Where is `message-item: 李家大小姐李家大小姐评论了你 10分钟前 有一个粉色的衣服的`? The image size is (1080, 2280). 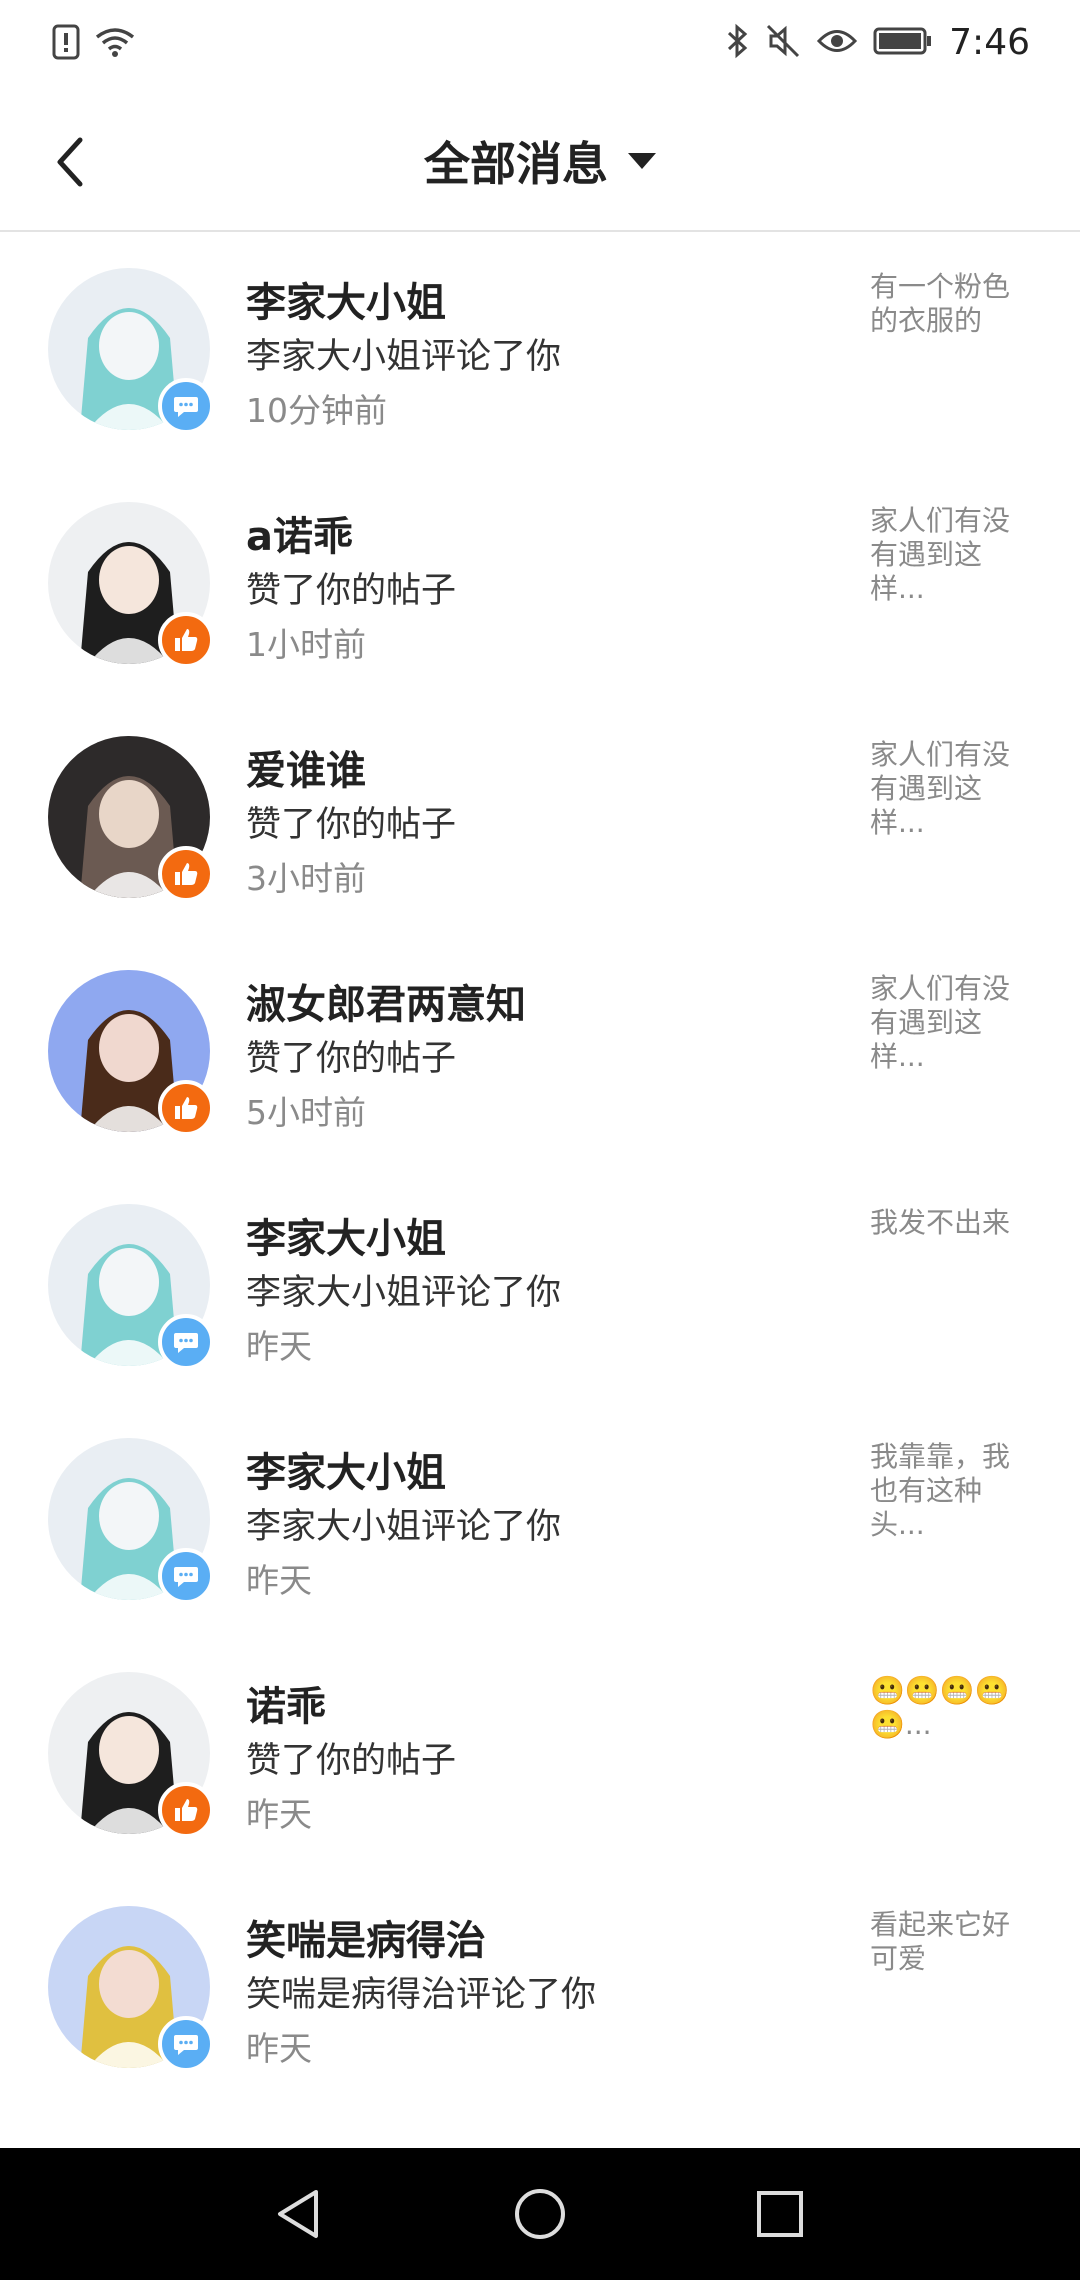 message-item: 李家大小姐李家大小姐评论了你 10分钟前 有一个粉色的衣服的 is located at coordinates (540, 349).